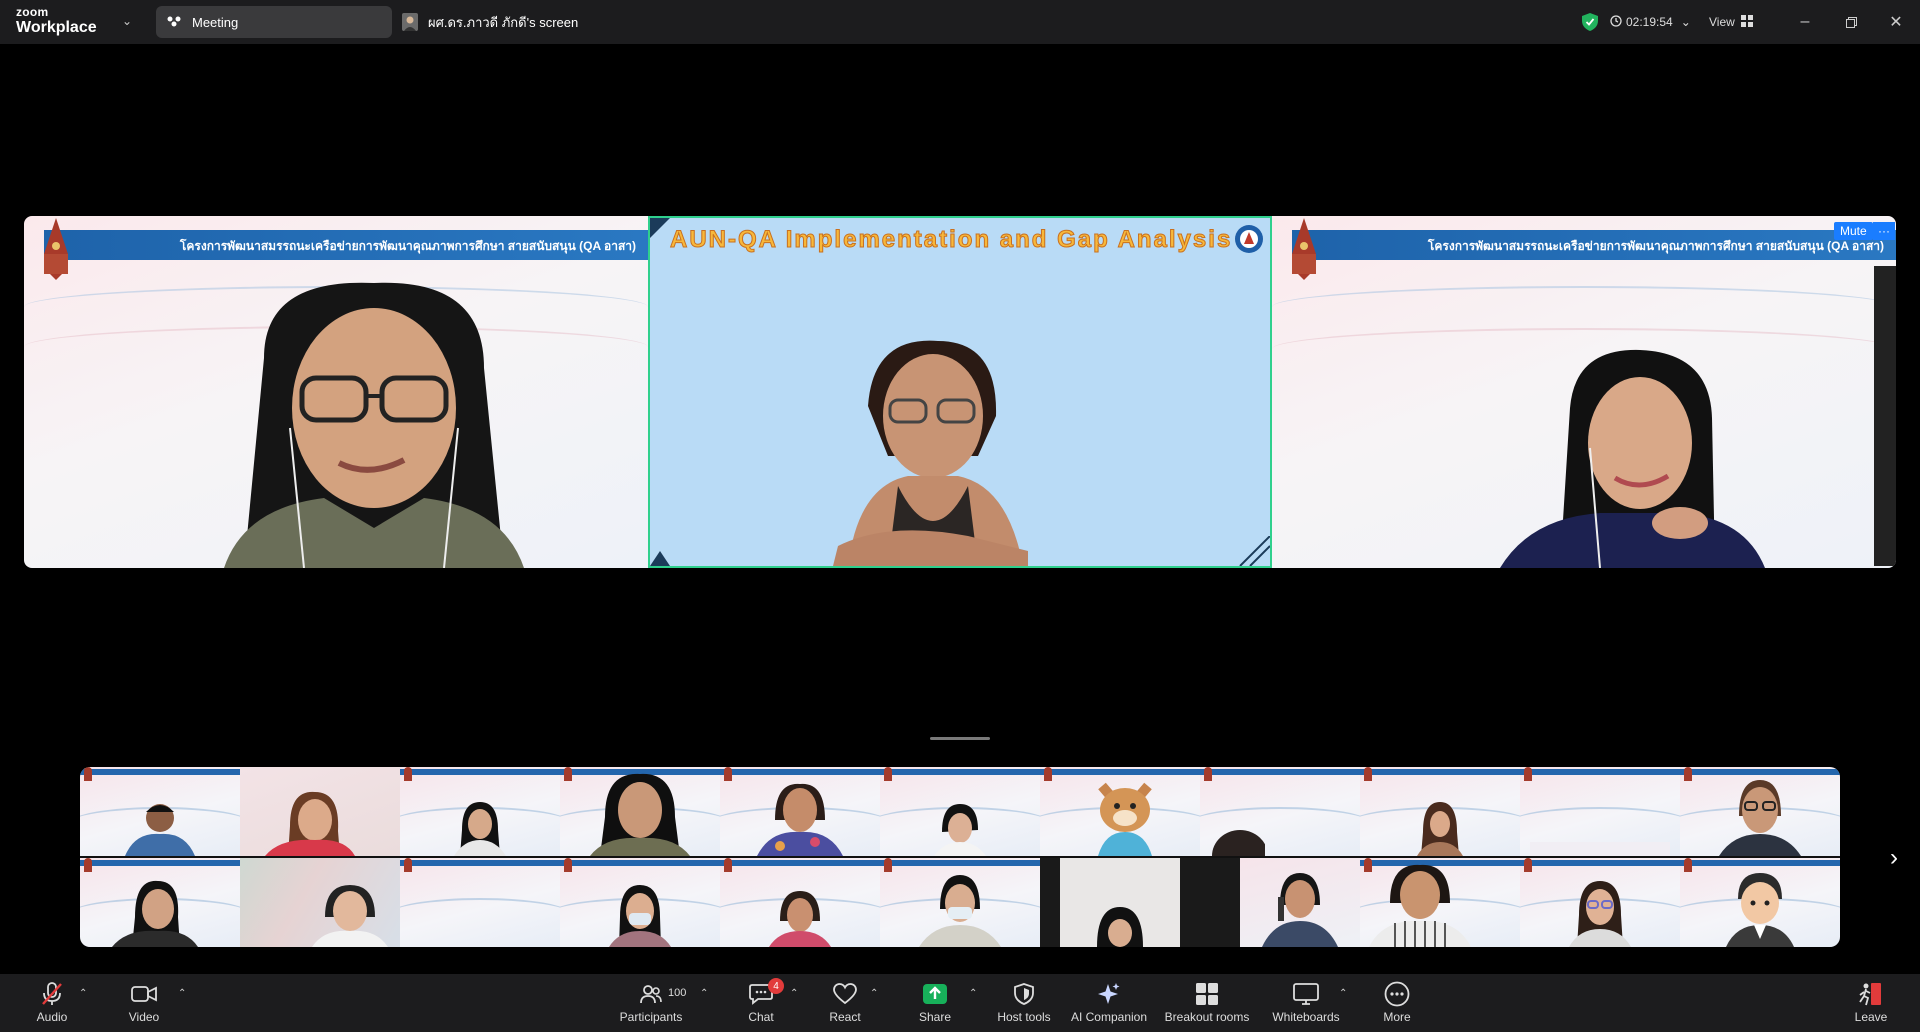 This screenshot has width=1920, height=1032. I want to click on participants-button: 100 Participants, so click(651, 1003).